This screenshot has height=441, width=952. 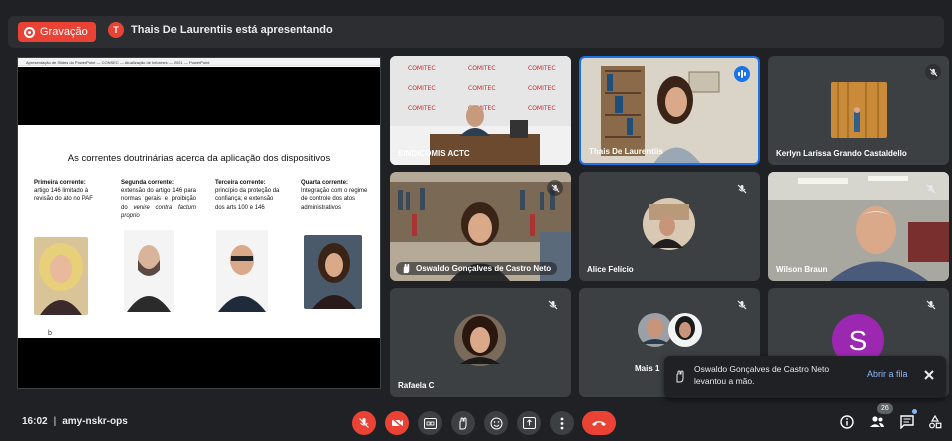 I want to click on people-icon, so click(x=877, y=421).